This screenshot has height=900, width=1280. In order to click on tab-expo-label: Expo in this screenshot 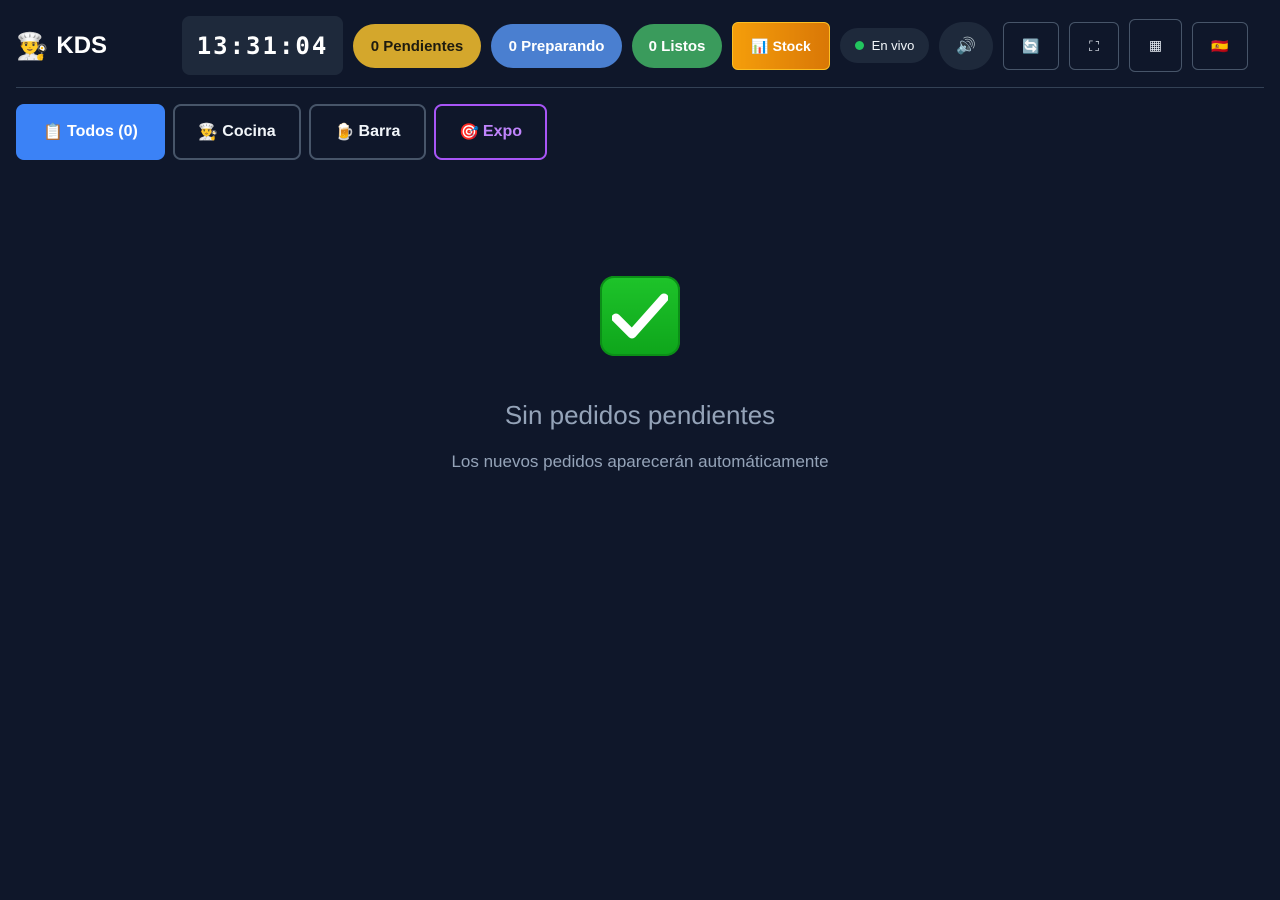, I will do `click(502, 131)`.